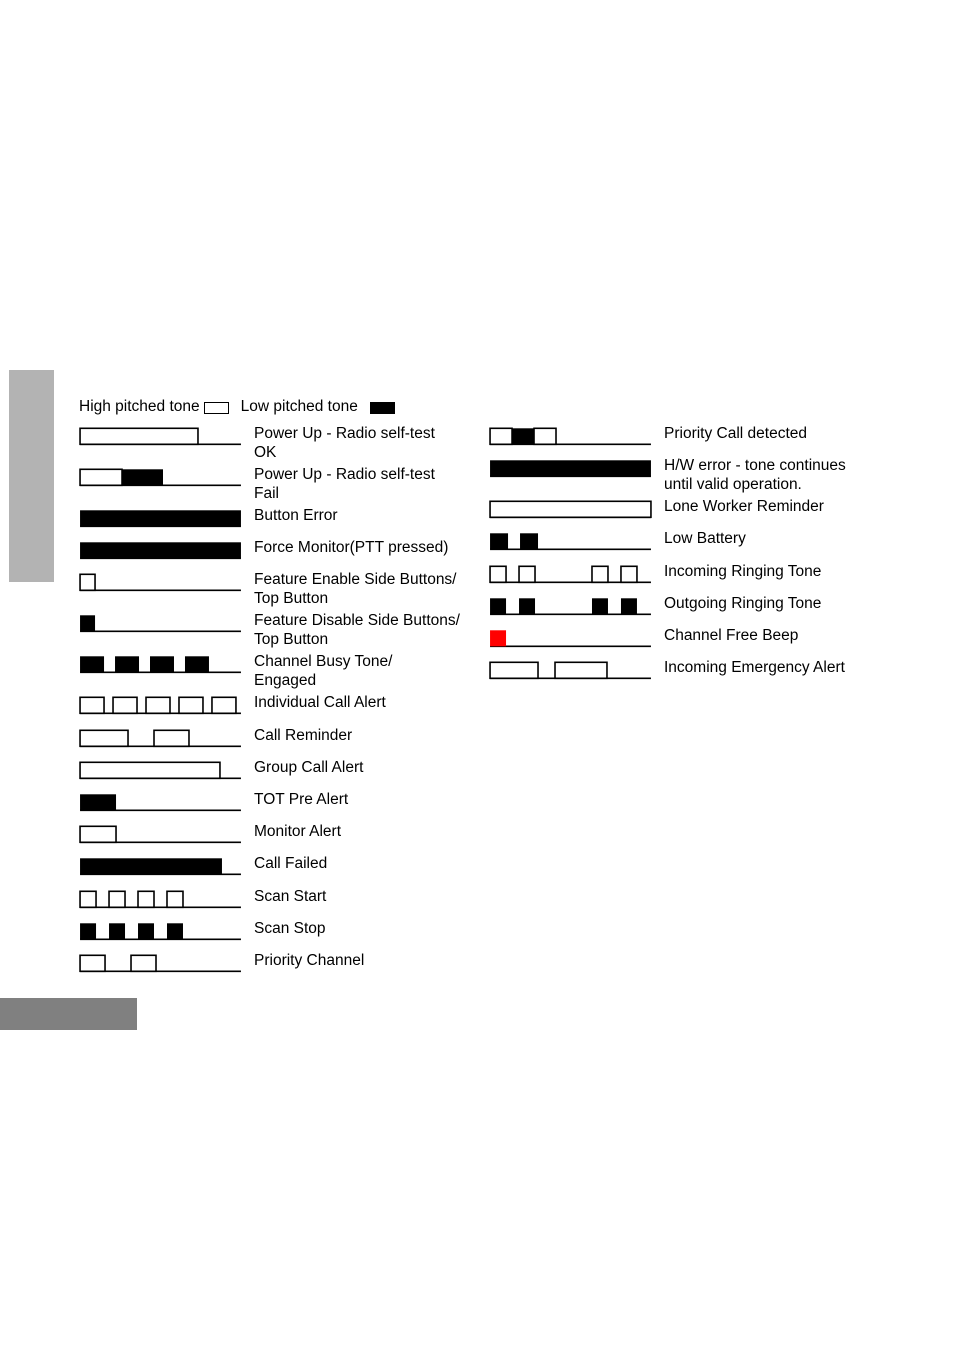 The image size is (954, 1351). What do you see at coordinates (290, 896) in the screenshot?
I see `tone-list-item-label: Scan Start` at bounding box center [290, 896].